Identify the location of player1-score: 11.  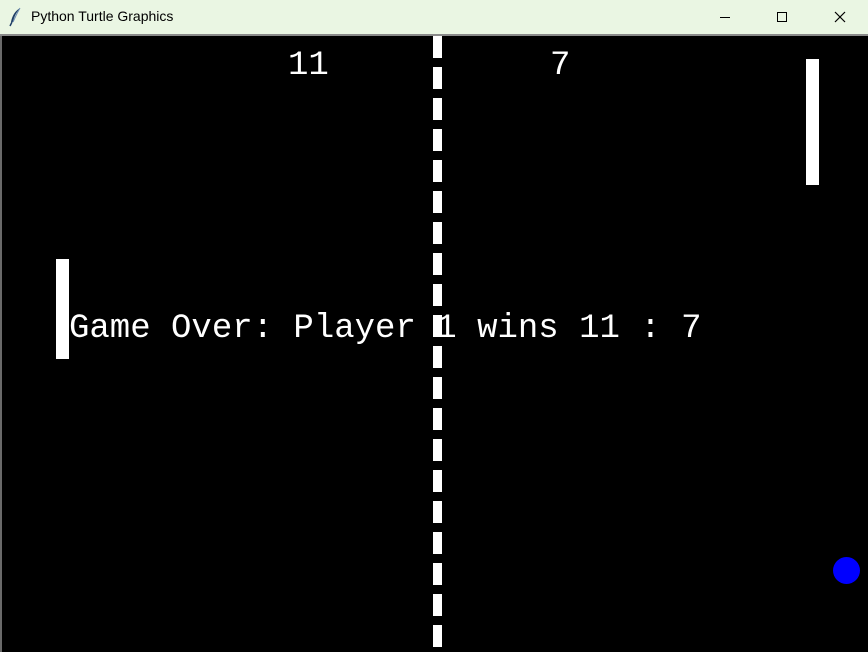
(308, 66).